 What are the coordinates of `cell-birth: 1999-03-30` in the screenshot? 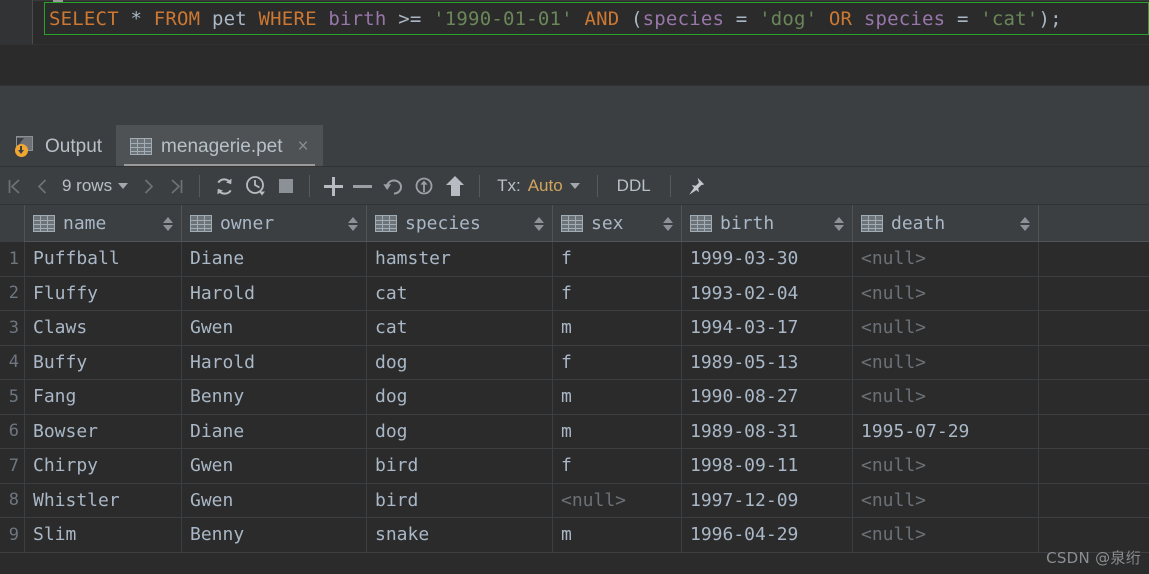 It's located at (767, 259).